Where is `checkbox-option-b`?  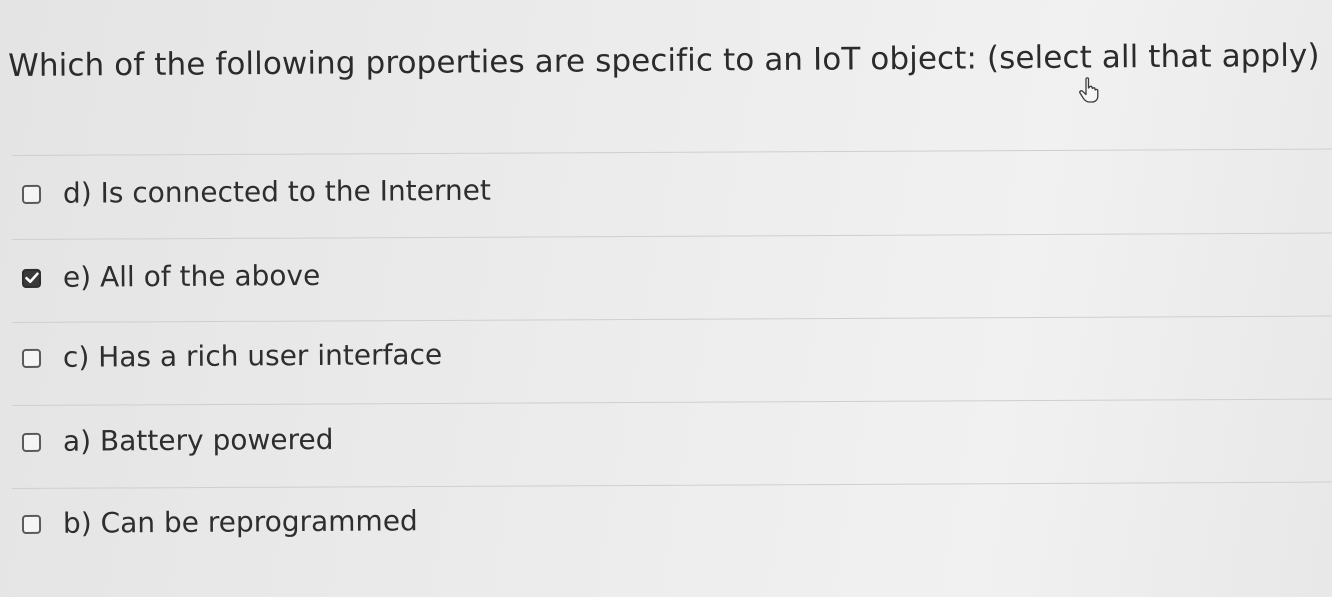 checkbox-option-b is located at coordinates (31, 524).